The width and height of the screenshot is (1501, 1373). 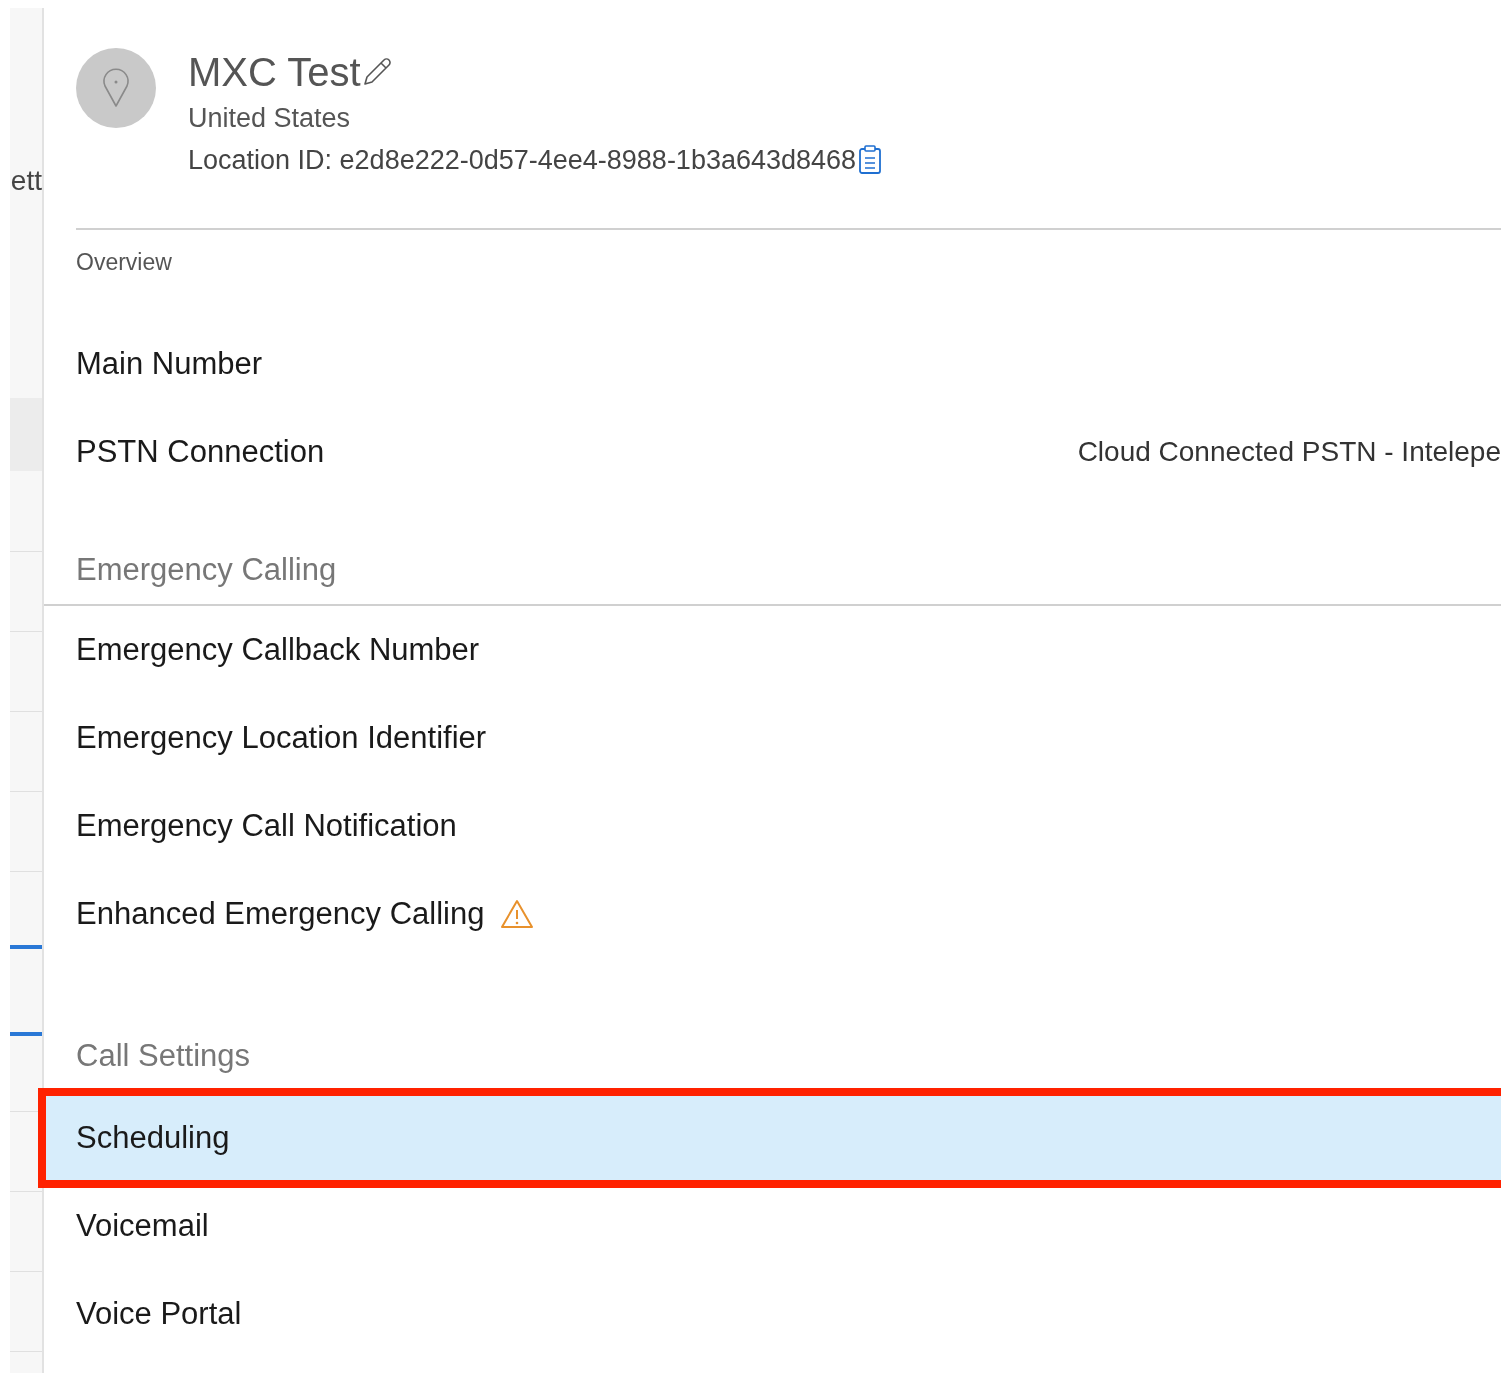 What do you see at coordinates (772, 1314) in the screenshot?
I see `settings-row: Voice Portal` at bounding box center [772, 1314].